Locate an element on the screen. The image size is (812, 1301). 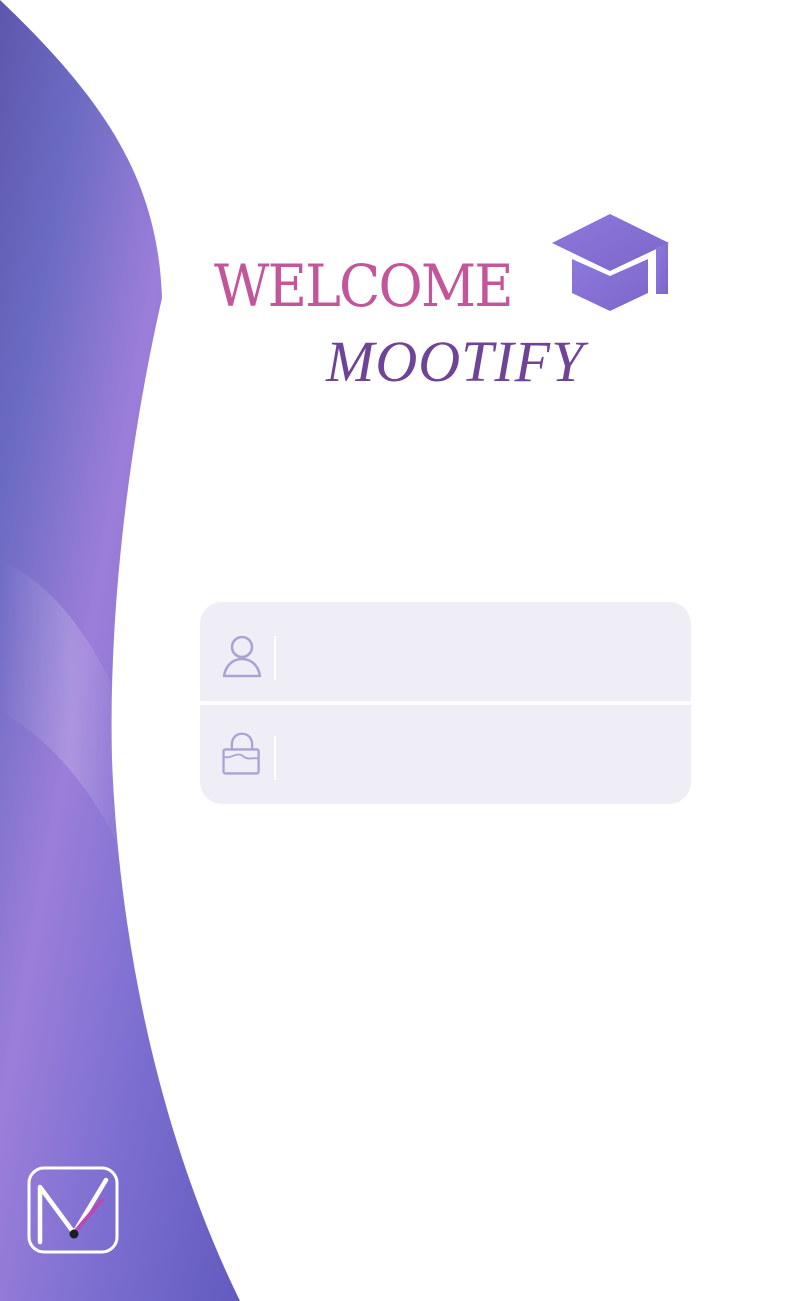
graduation-cap-icon is located at coordinates (610, 262).